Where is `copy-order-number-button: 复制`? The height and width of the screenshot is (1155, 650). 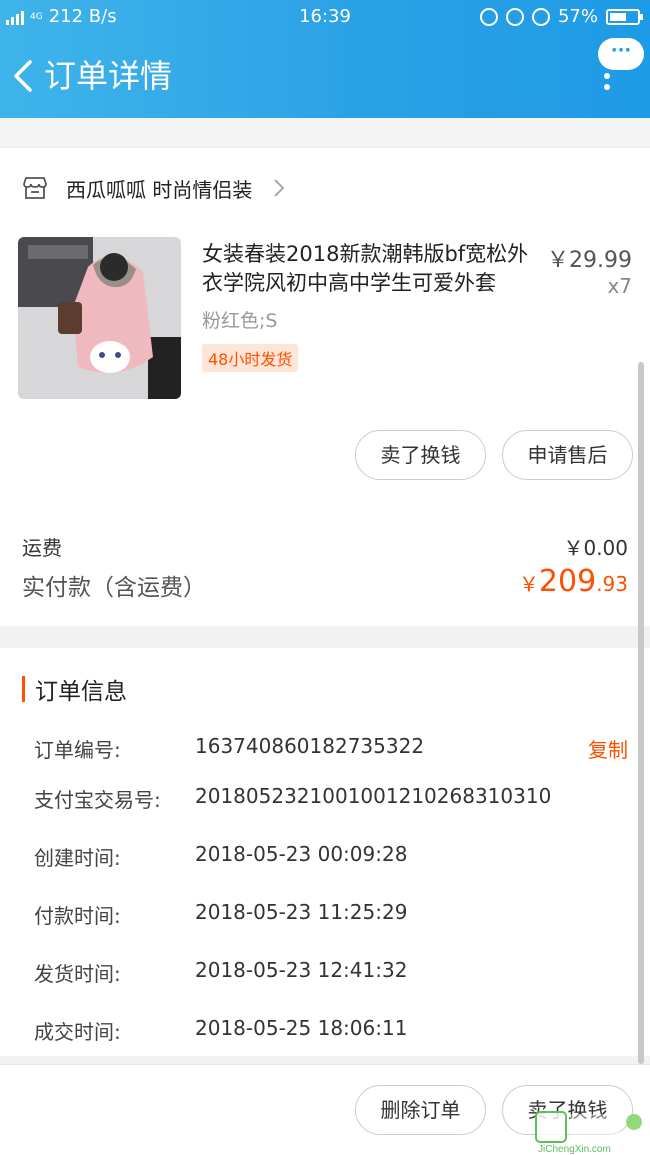
copy-order-number-button: 复制 is located at coordinates (608, 748).